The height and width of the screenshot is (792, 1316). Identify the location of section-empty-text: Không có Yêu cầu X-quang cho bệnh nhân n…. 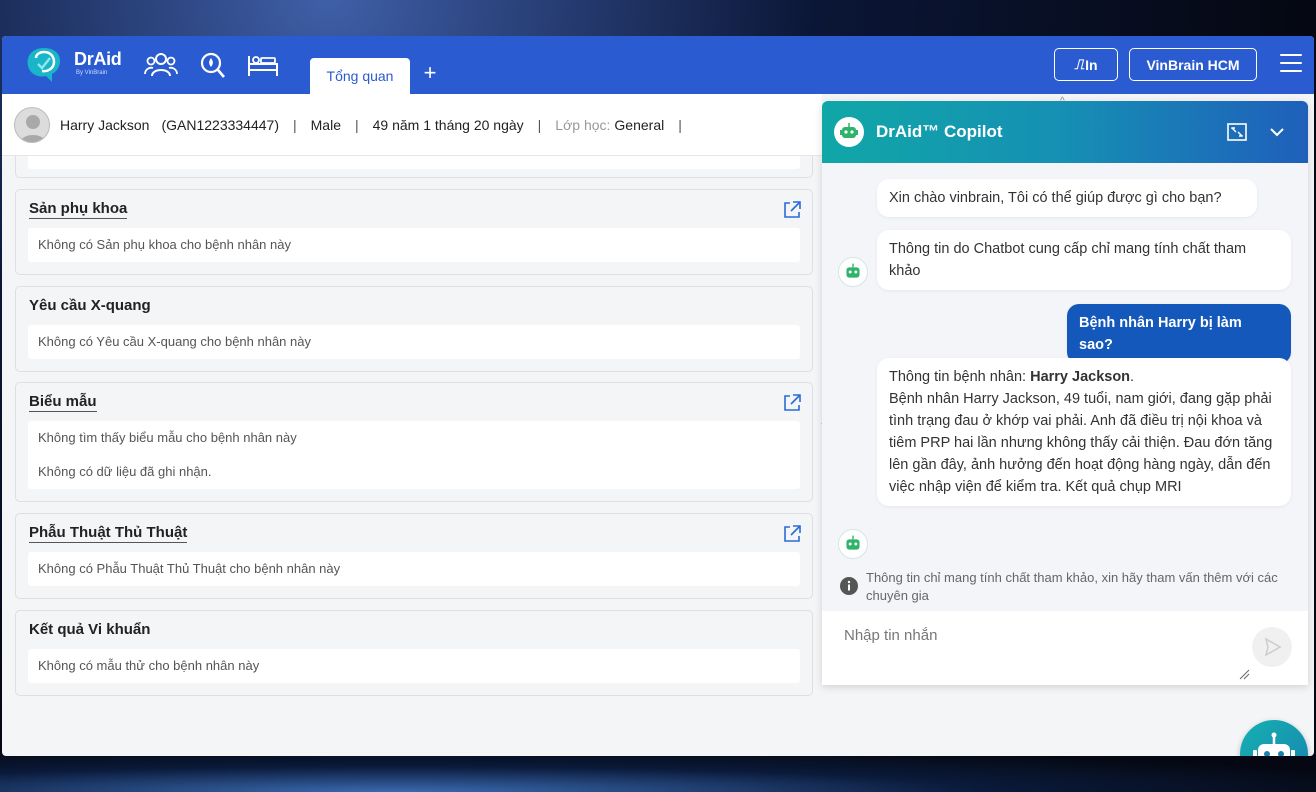
(174, 341).